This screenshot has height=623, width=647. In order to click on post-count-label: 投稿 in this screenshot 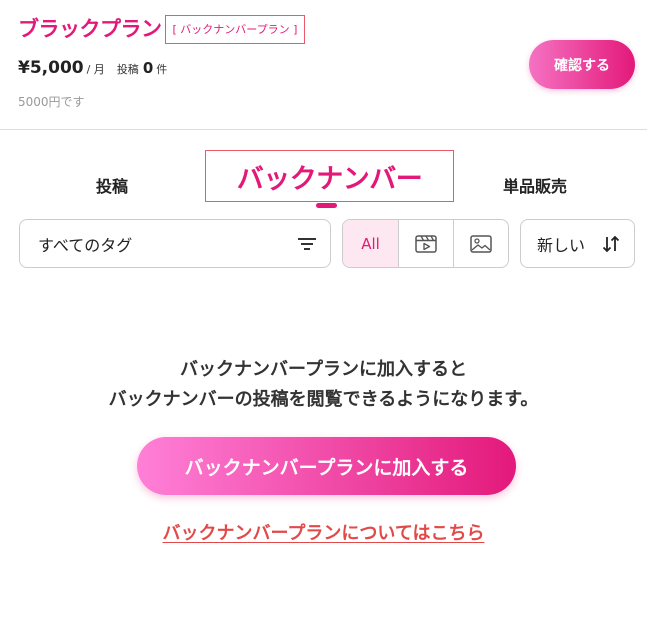, I will do `click(127, 69)`.